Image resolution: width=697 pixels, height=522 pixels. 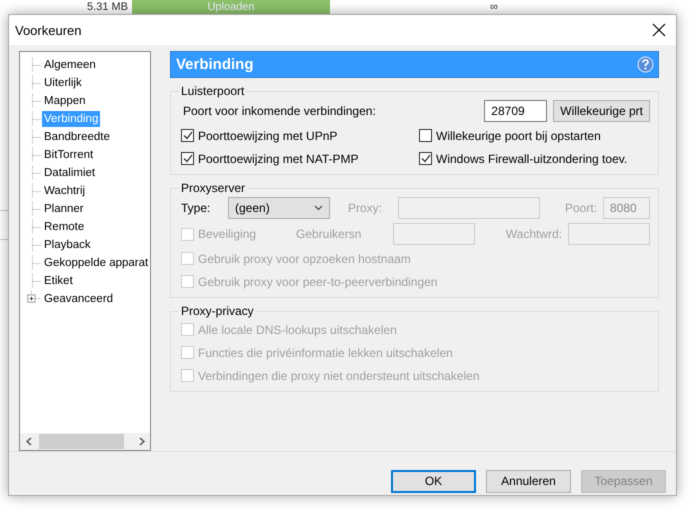 I want to click on field-label: Wachtwrd:, so click(x=534, y=234).